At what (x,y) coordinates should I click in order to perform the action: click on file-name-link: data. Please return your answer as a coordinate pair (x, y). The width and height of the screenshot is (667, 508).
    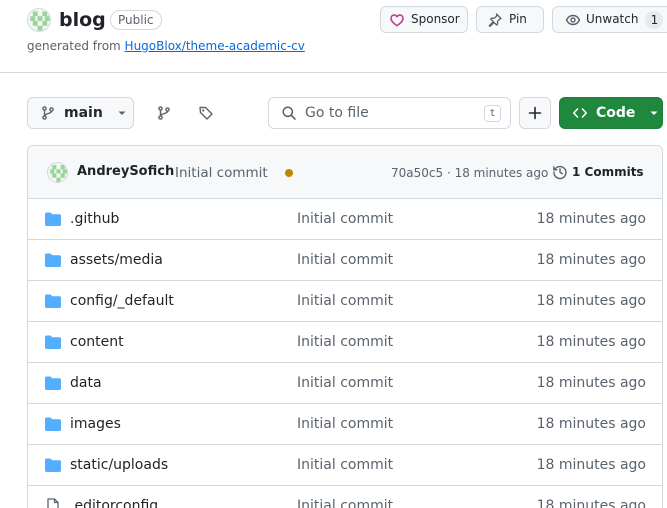
    Looking at the image, I should click on (86, 383).